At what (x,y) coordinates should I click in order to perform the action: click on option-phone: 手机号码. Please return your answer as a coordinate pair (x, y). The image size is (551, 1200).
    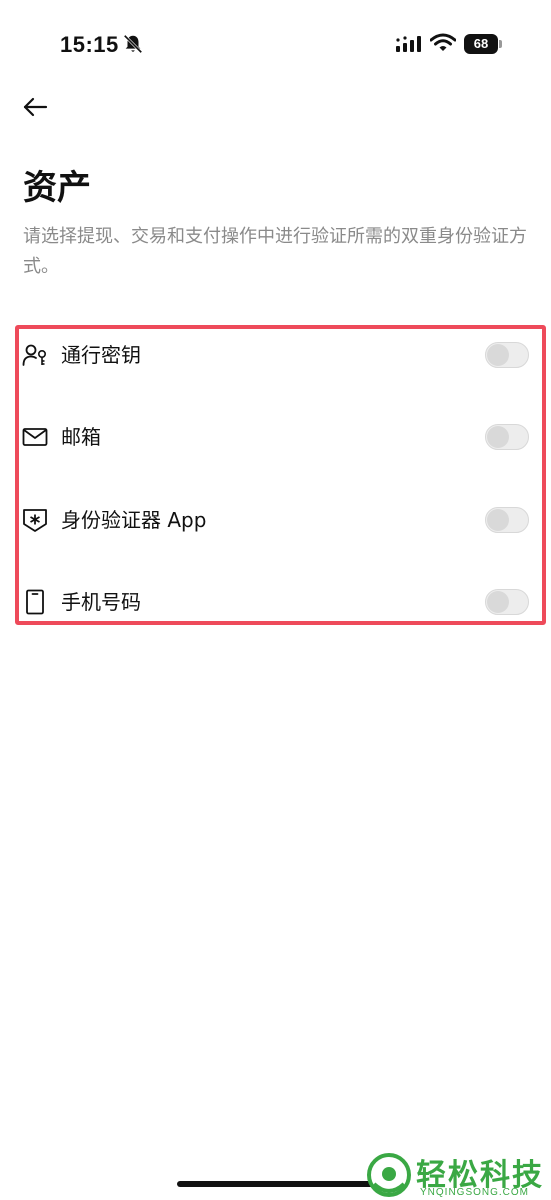
    Looking at the image, I should click on (277, 601).